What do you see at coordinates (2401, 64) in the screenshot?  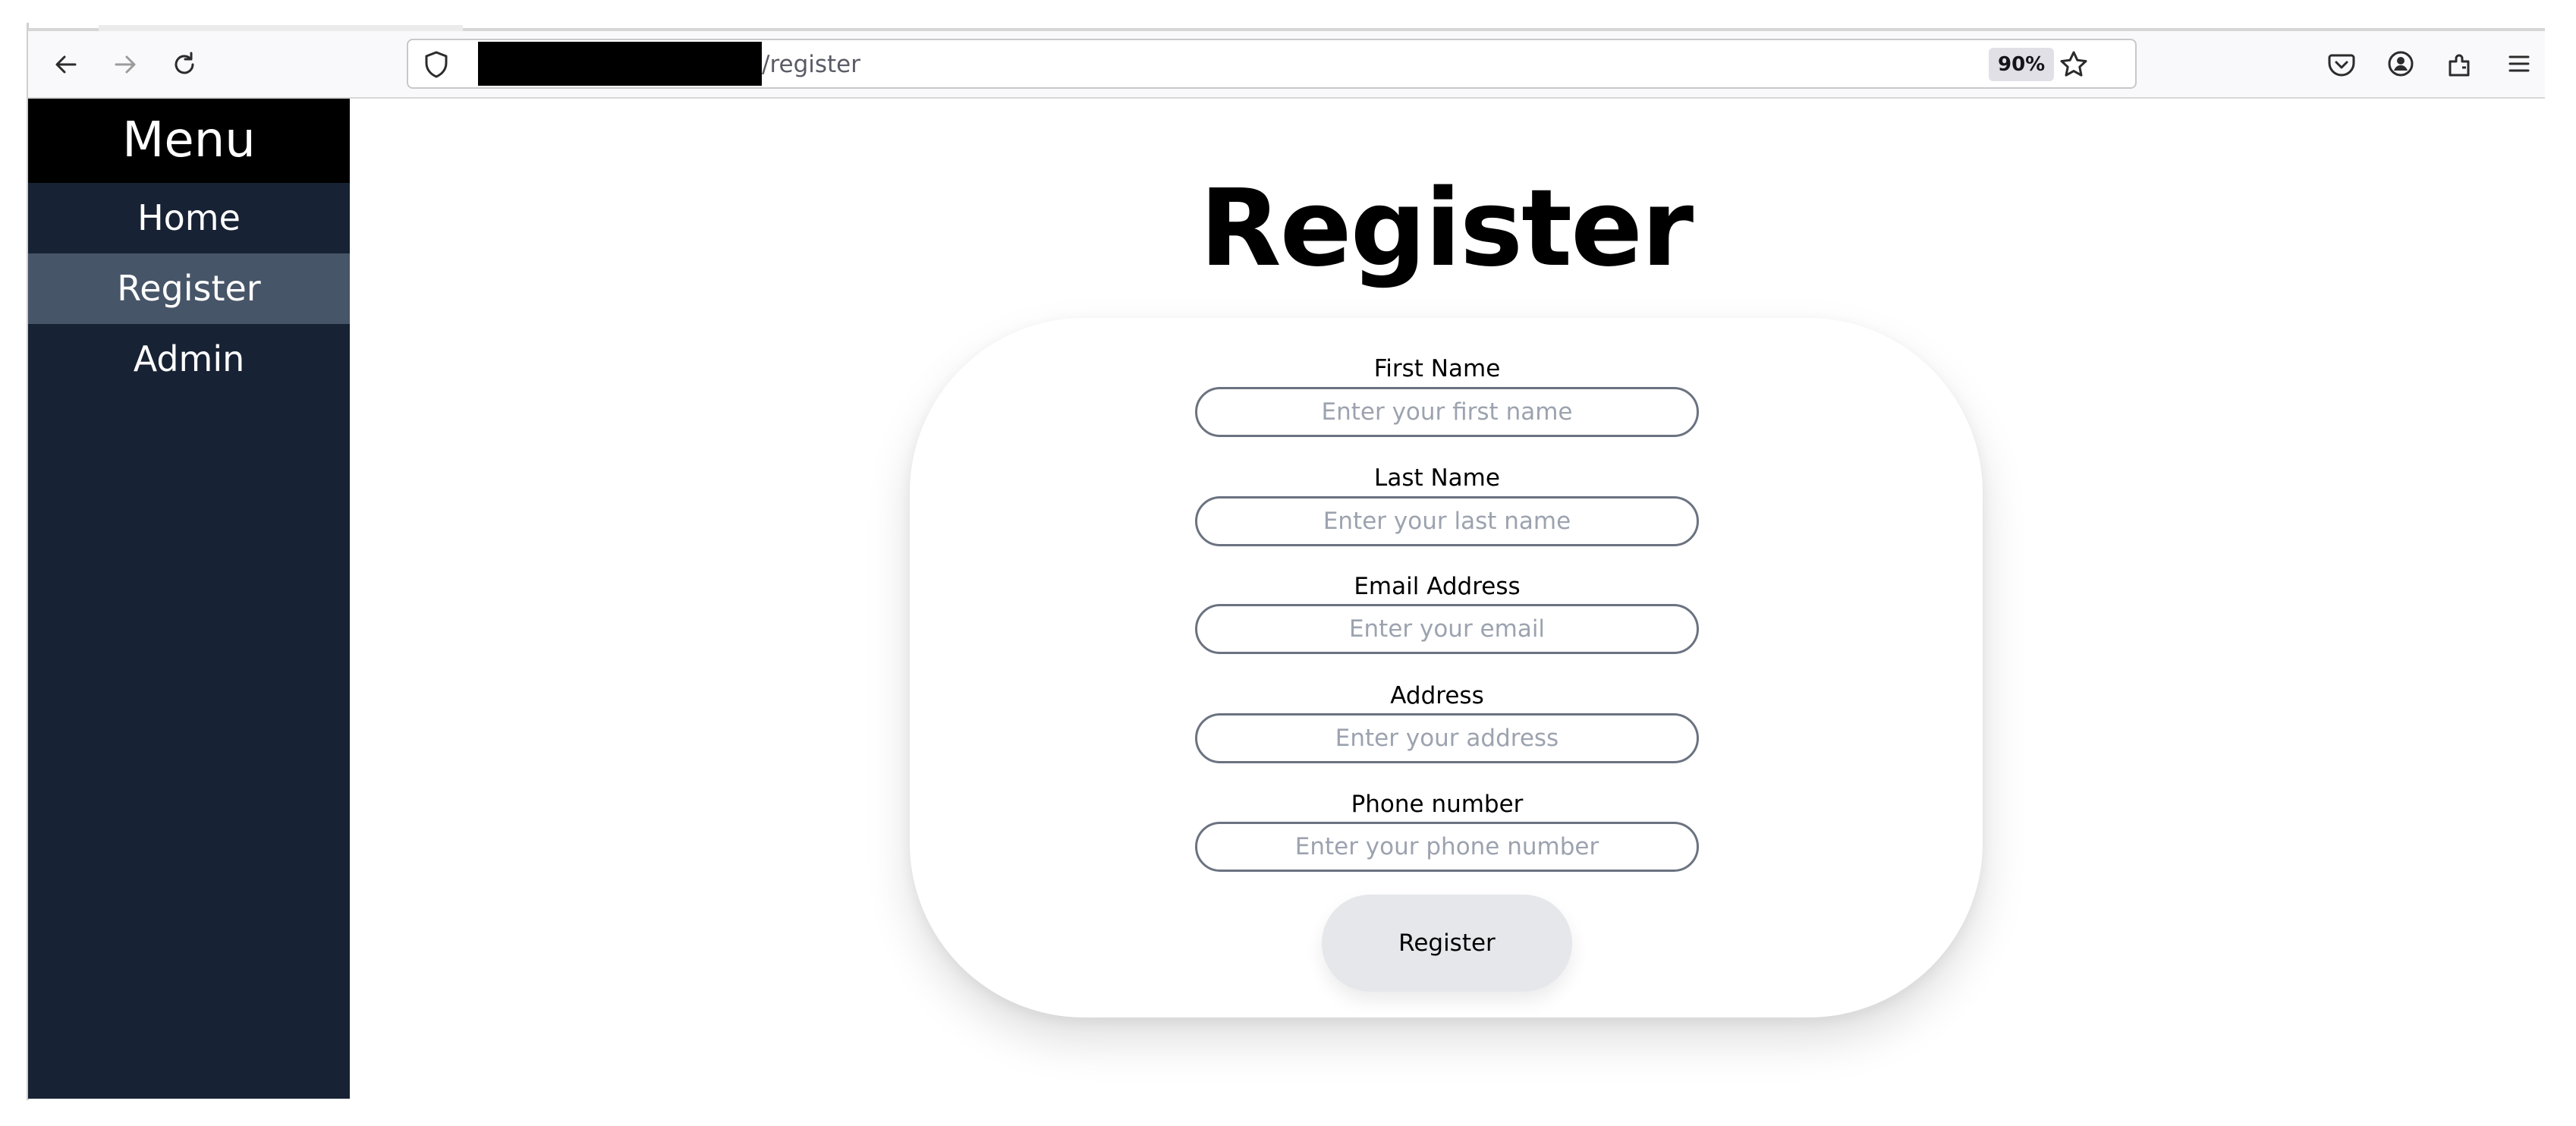 I see `account-icon` at bounding box center [2401, 64].